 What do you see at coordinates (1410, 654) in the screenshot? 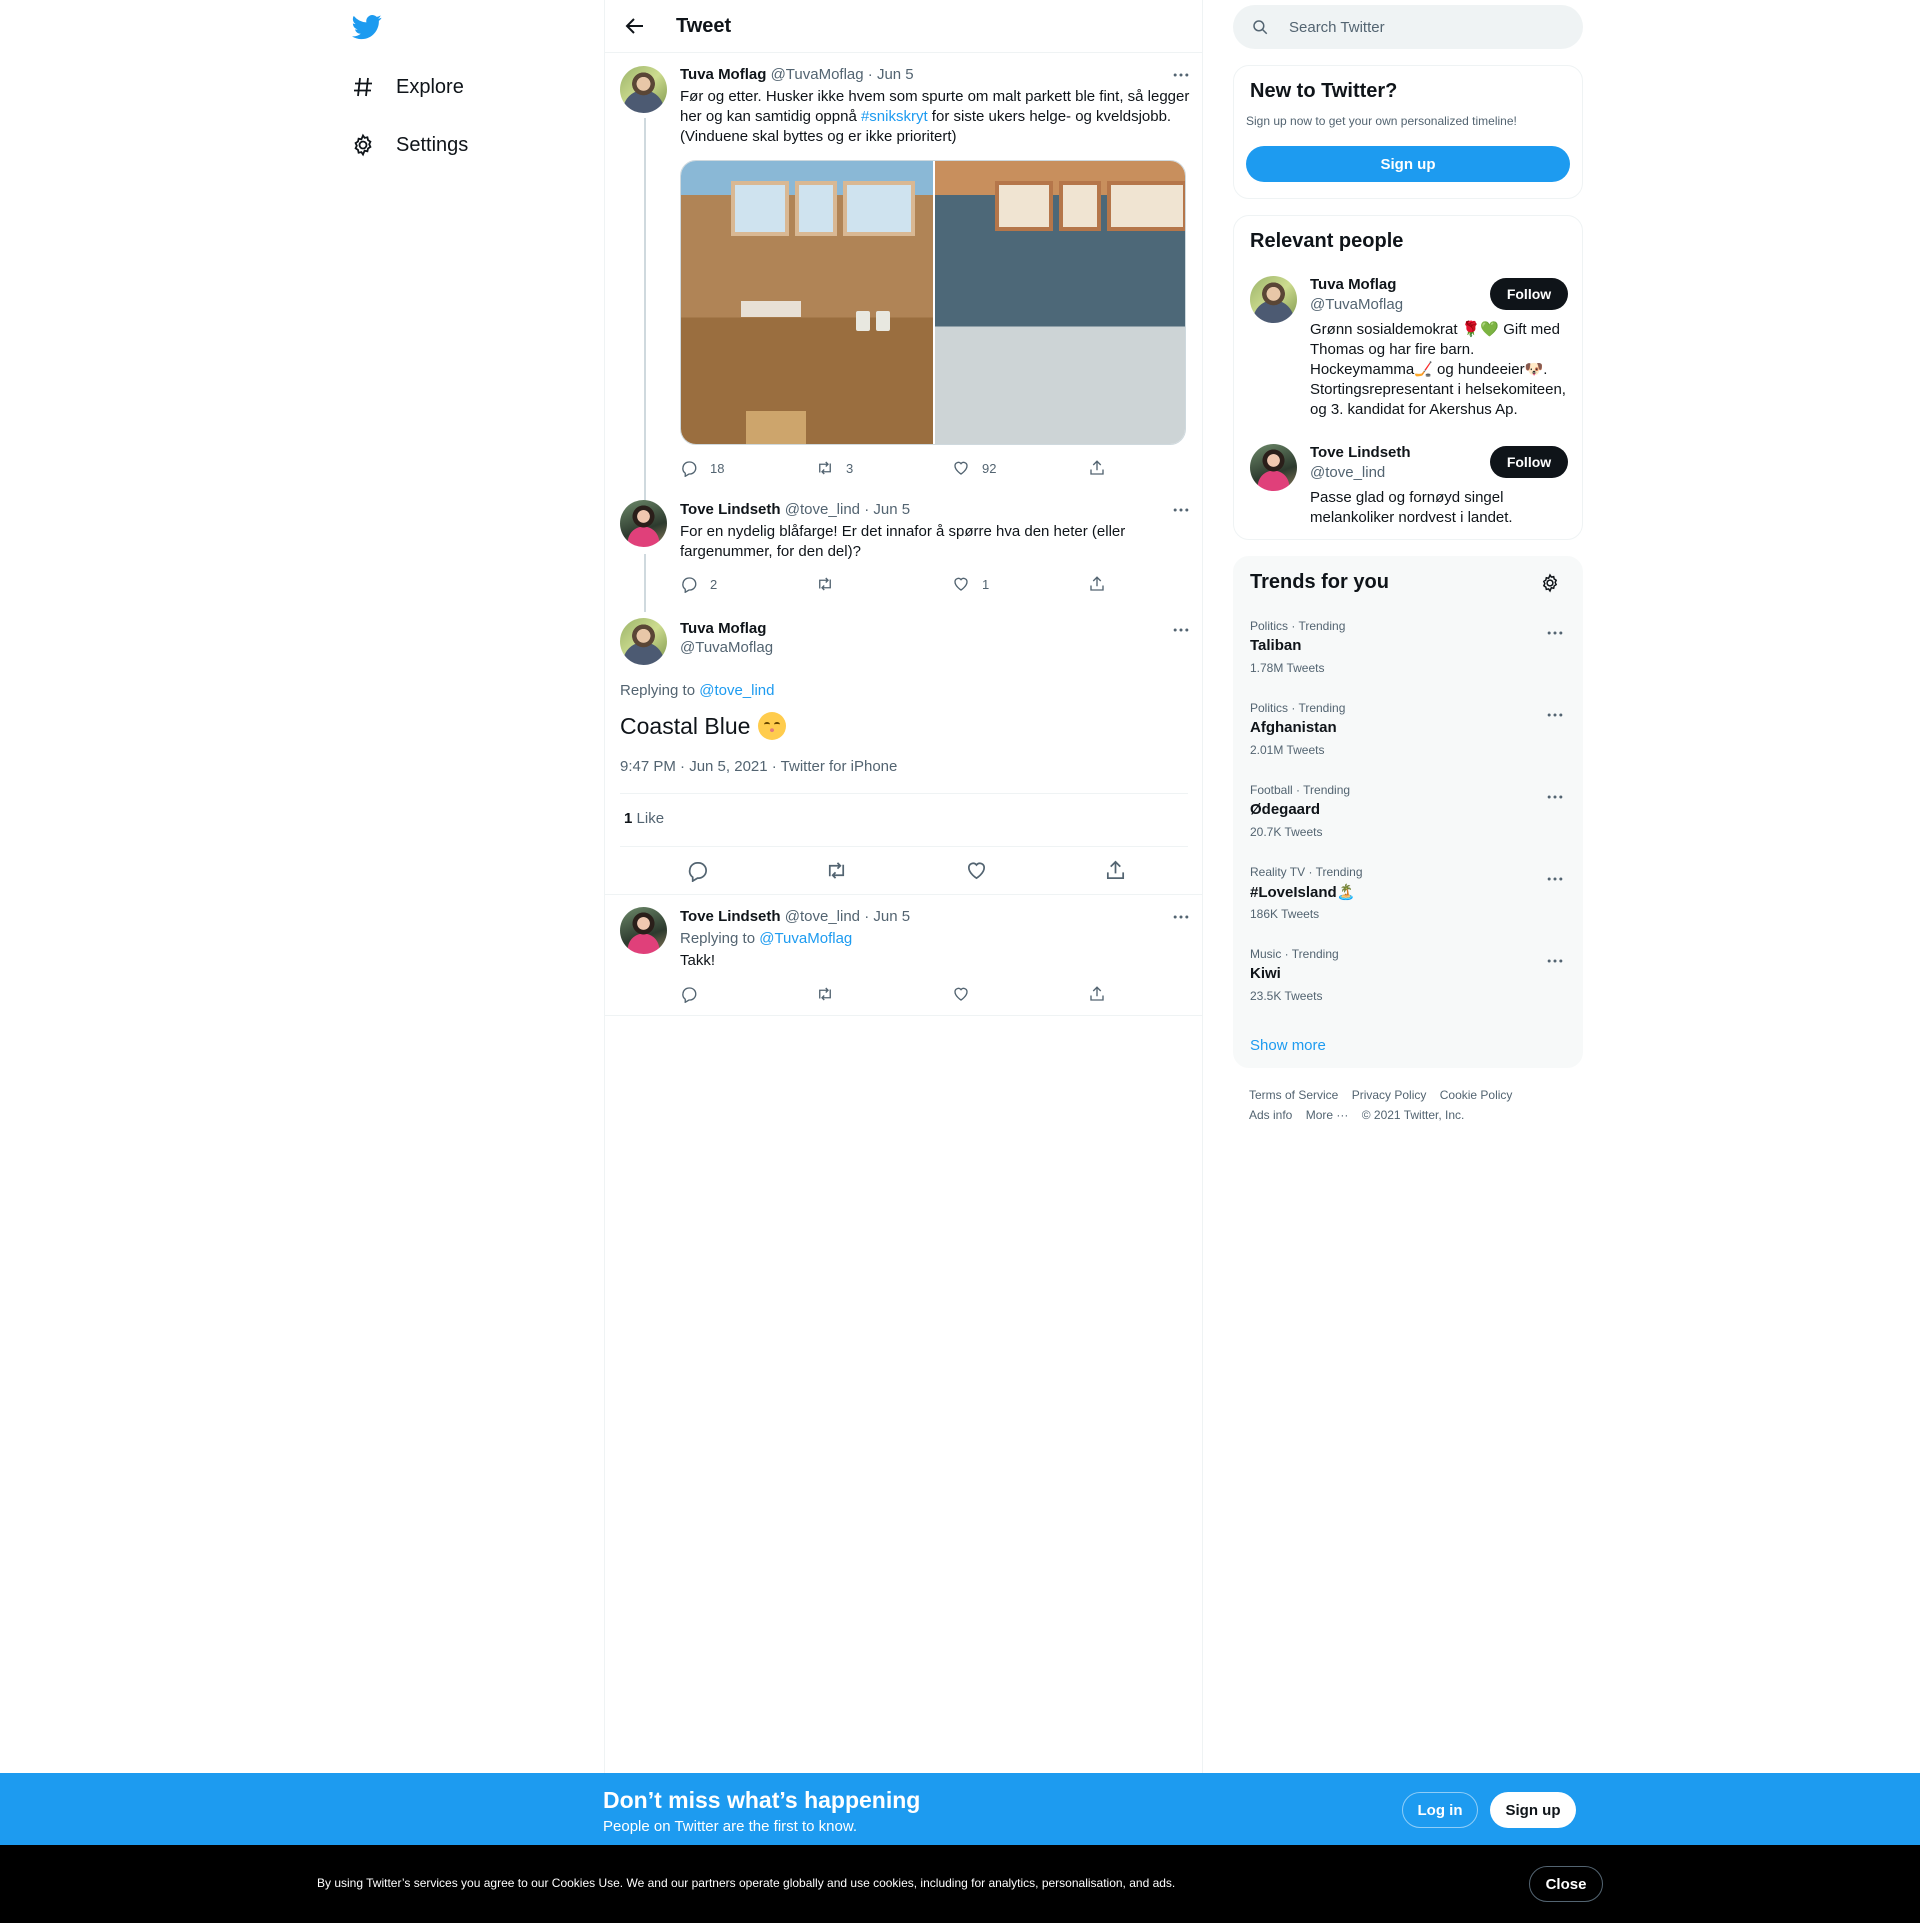
I see `trend-item: Politics · Trending Taliban 1.78M Tweets` at bounding box center [1410, 654].